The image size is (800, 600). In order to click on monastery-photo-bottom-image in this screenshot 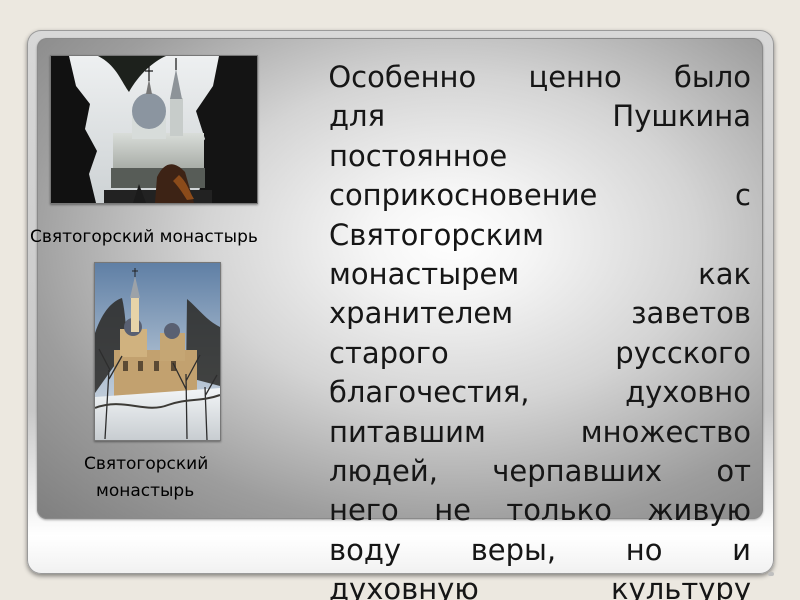, I will do `click(157, 351)`.